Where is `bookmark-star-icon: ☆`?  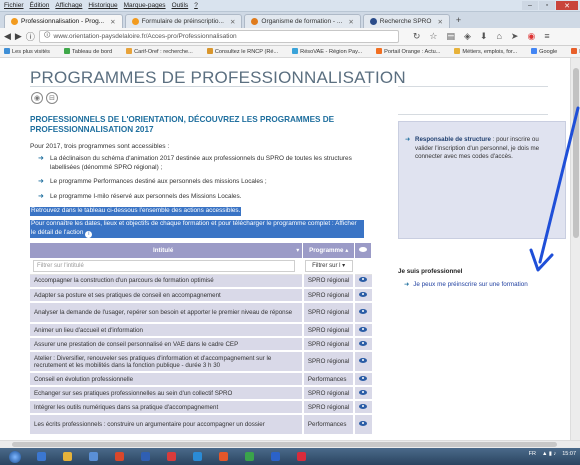
bookmark-star-icon: ☆ is located at coordinates (433, 36).